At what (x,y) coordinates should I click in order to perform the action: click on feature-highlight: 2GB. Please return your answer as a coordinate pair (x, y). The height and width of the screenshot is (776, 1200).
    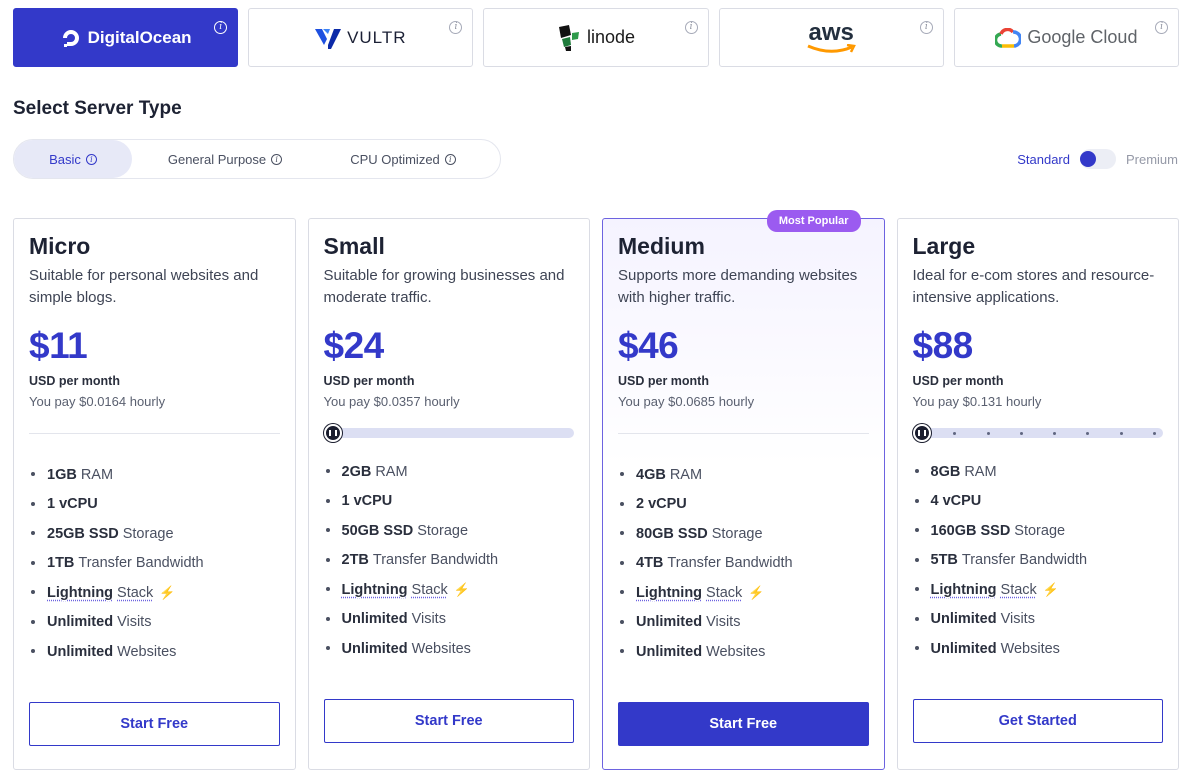
    Looking at the image, I should click on (356, 471).